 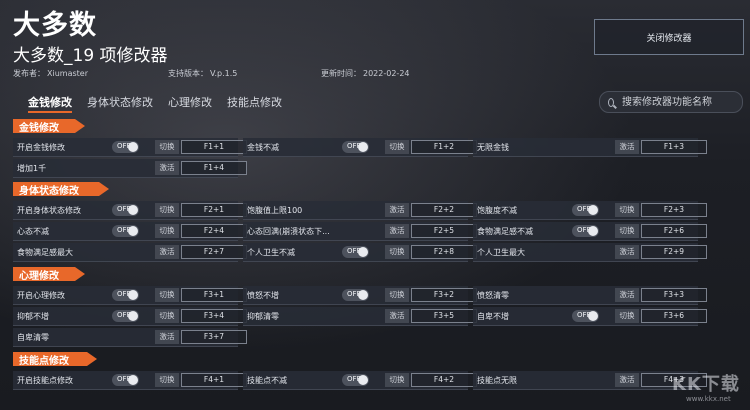 What do you see at coordinates (444, 231) in the screenshot?
I see `hotkey-field: F2+5` at bounding box center [444, 231].